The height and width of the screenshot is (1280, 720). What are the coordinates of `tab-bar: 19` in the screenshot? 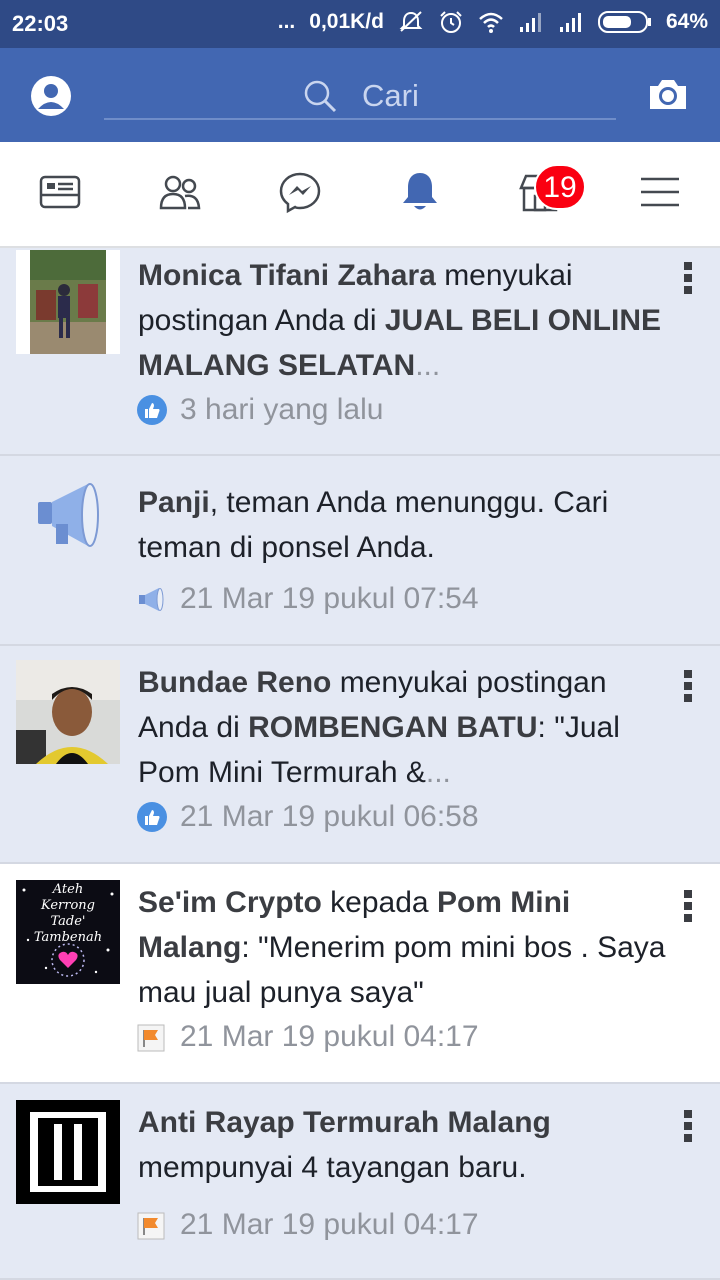 It's located at (360, 195).